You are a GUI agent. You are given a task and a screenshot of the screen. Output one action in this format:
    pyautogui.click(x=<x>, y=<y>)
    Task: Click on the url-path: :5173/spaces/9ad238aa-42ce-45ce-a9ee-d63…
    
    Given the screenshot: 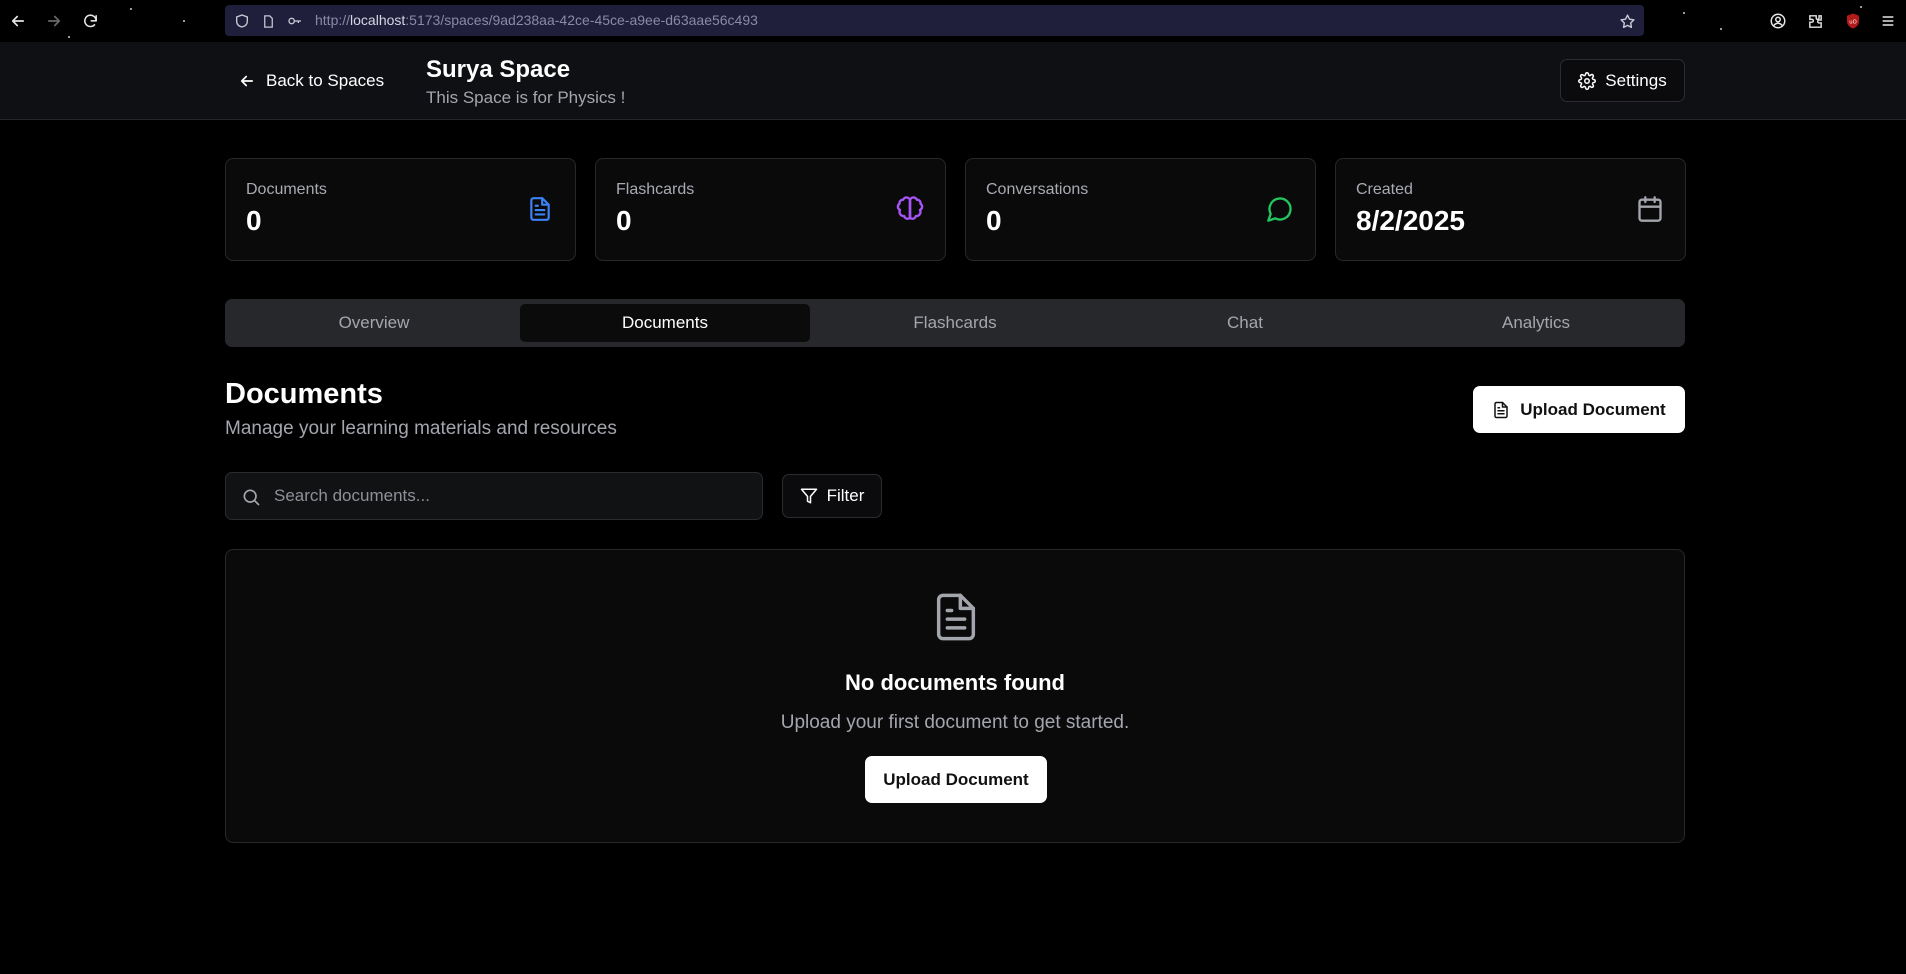 What is the action you would take?
    pyautogui.click(x=581, y=20)
    